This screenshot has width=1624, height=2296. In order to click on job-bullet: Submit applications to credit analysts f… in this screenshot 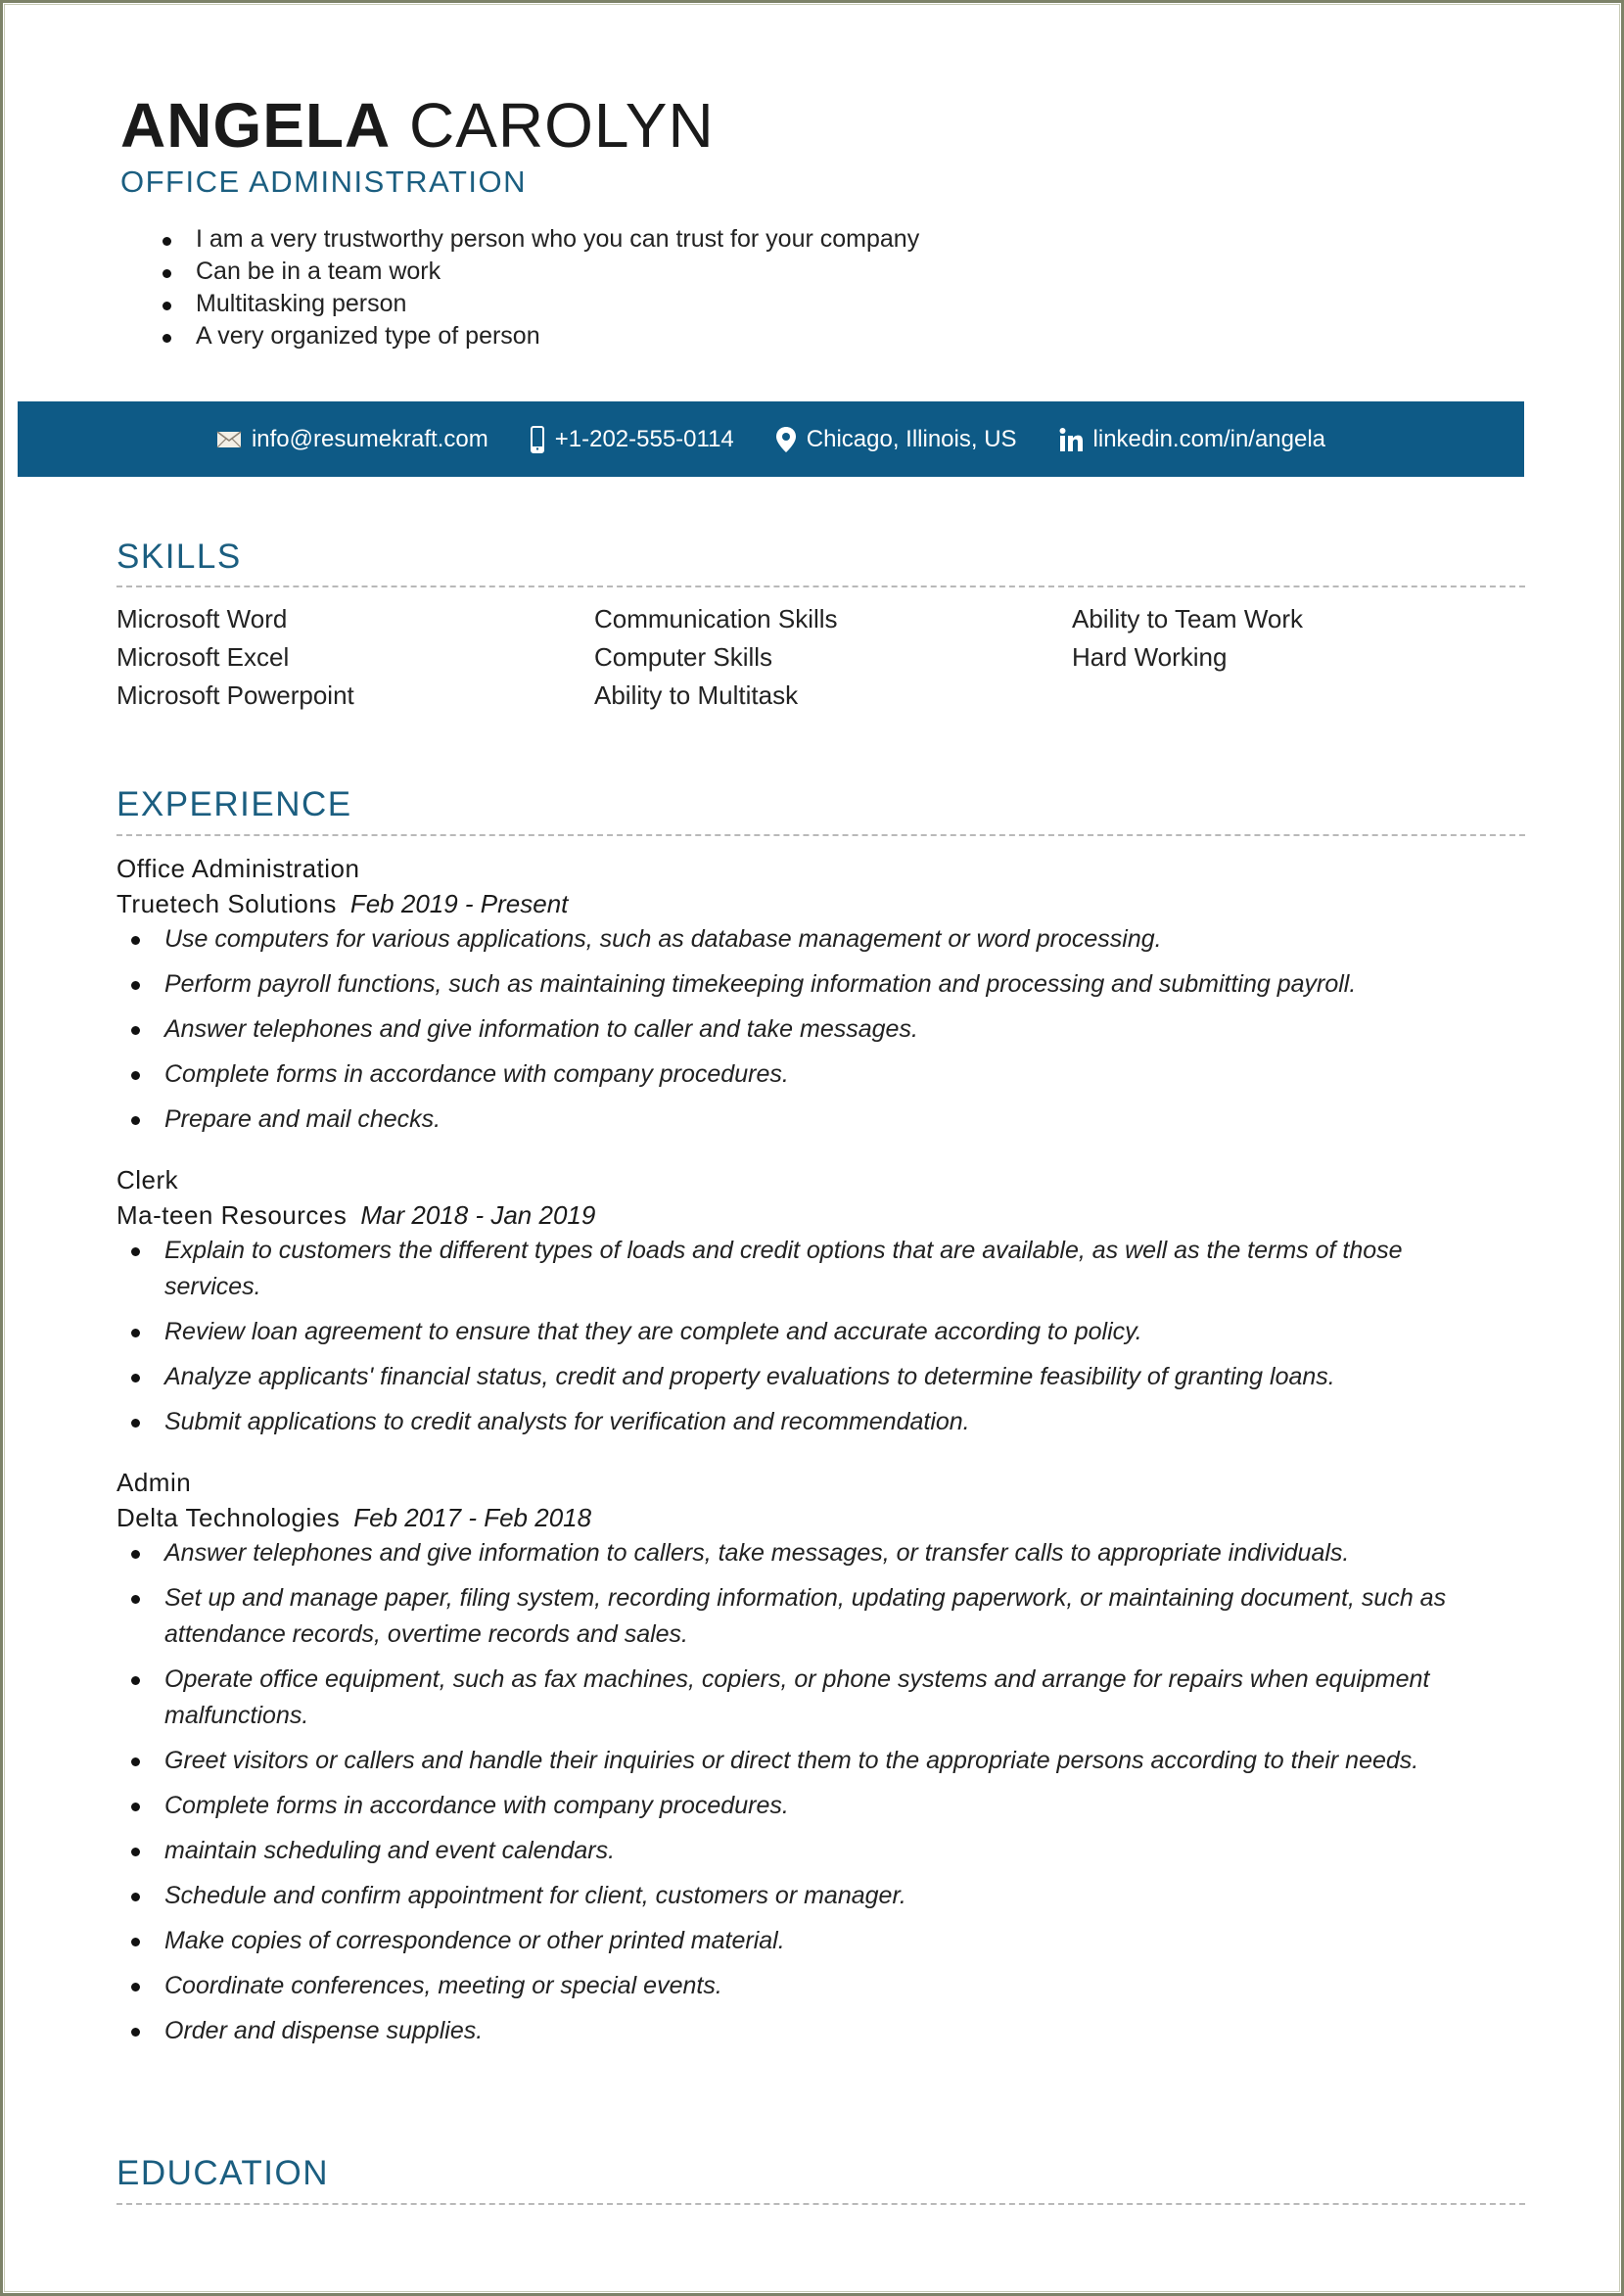, I will do `click(811, 1422)`.